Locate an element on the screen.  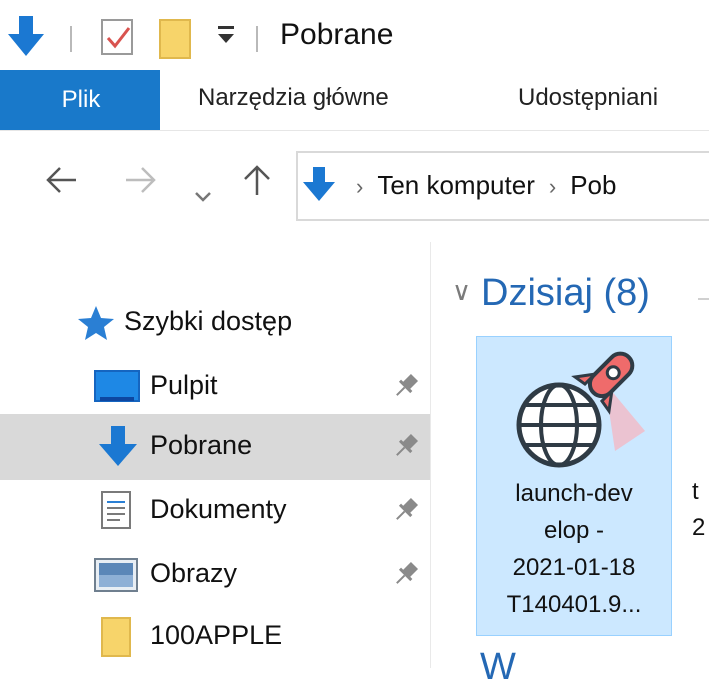
back-button is located at coordinates (61, 184).